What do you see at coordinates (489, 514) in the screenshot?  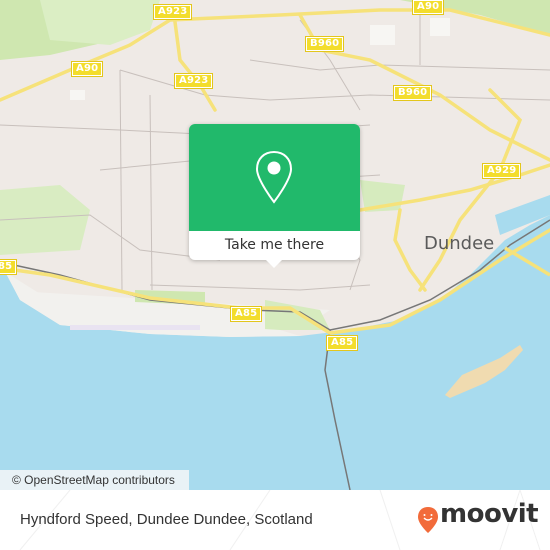 I see `moovit-logo-text: moovit` at bounding box center [489, 514].